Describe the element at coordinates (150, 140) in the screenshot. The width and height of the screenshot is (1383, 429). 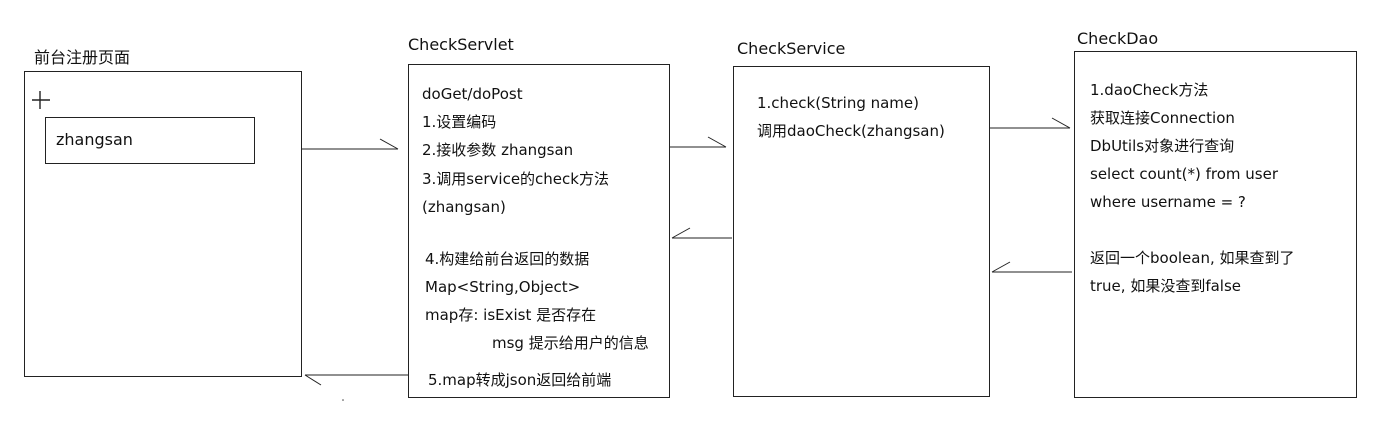
I see `username-input: zhangsan` at that location.